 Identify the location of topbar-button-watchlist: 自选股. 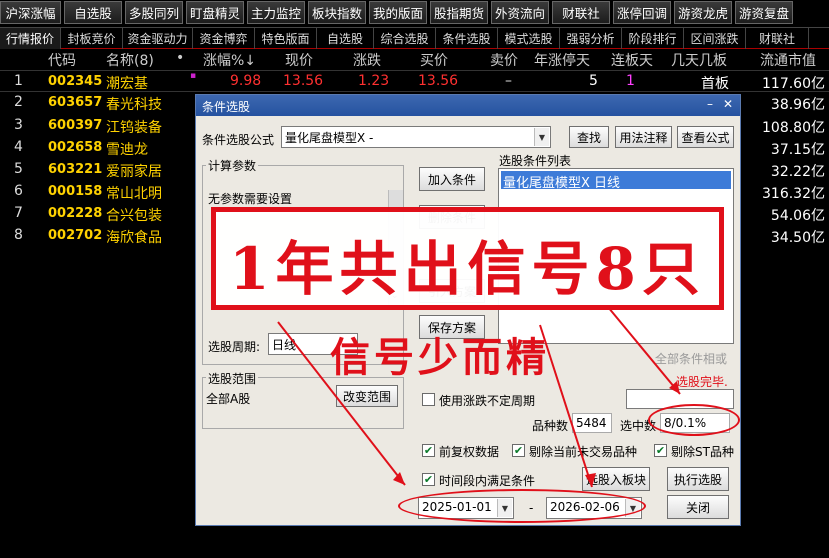
(93, 12).